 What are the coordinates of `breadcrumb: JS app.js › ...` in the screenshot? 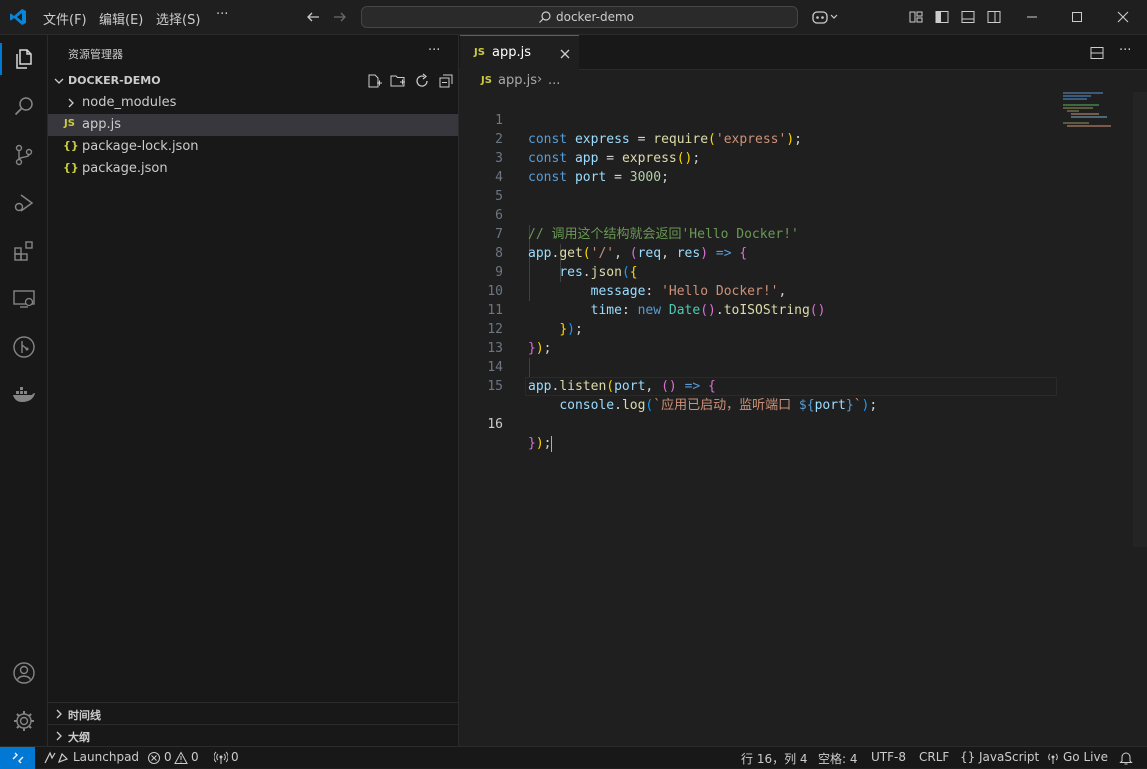 It's located at (803, 81).